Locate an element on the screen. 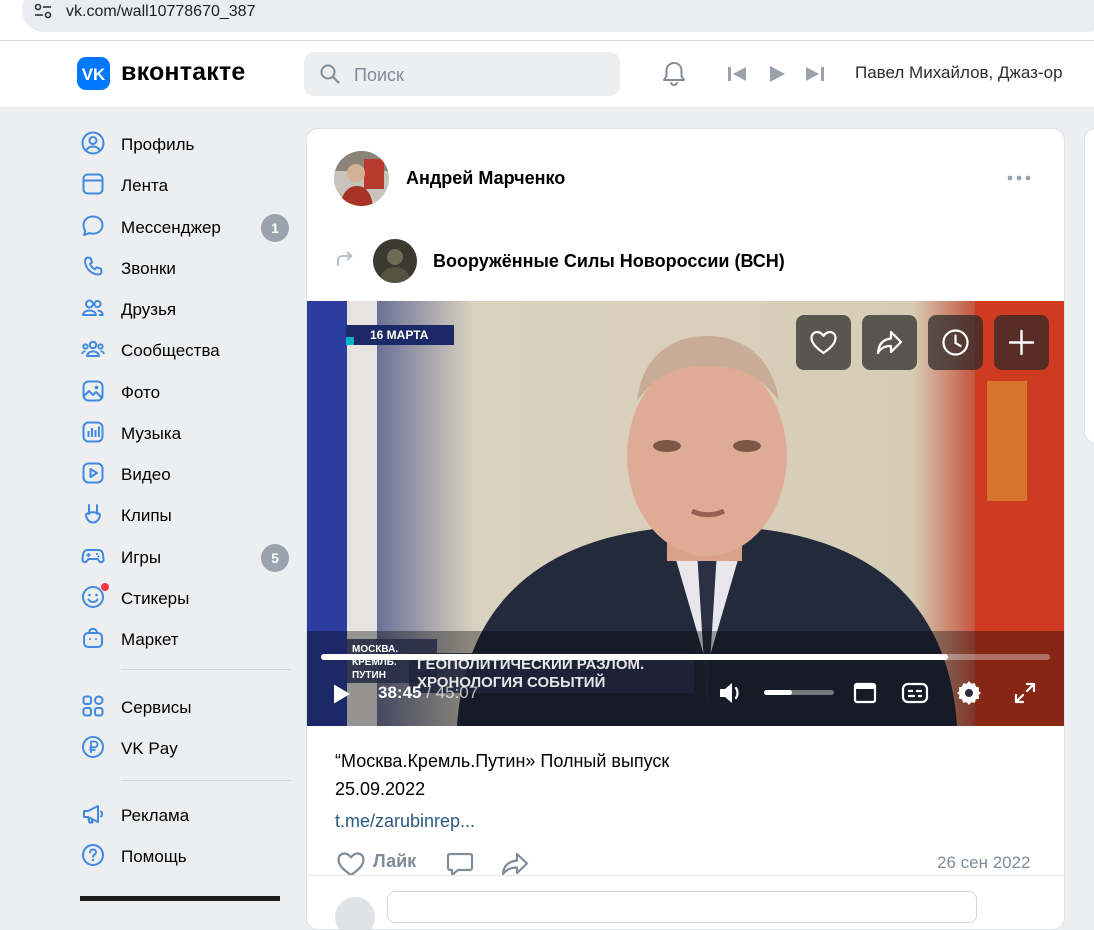 This screenshot has width=1094, height=930. share-icon is located at coordinates (515, 864).